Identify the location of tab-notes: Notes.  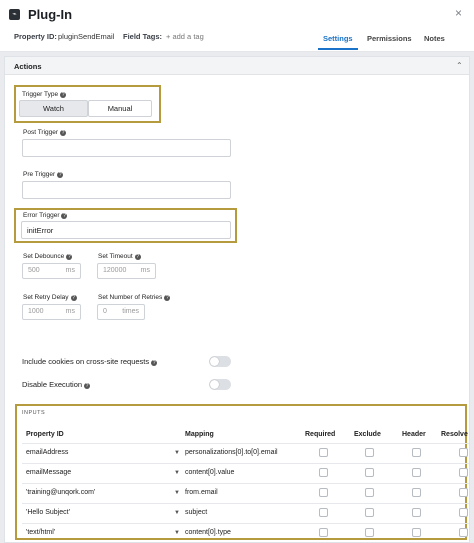
(434, 38).